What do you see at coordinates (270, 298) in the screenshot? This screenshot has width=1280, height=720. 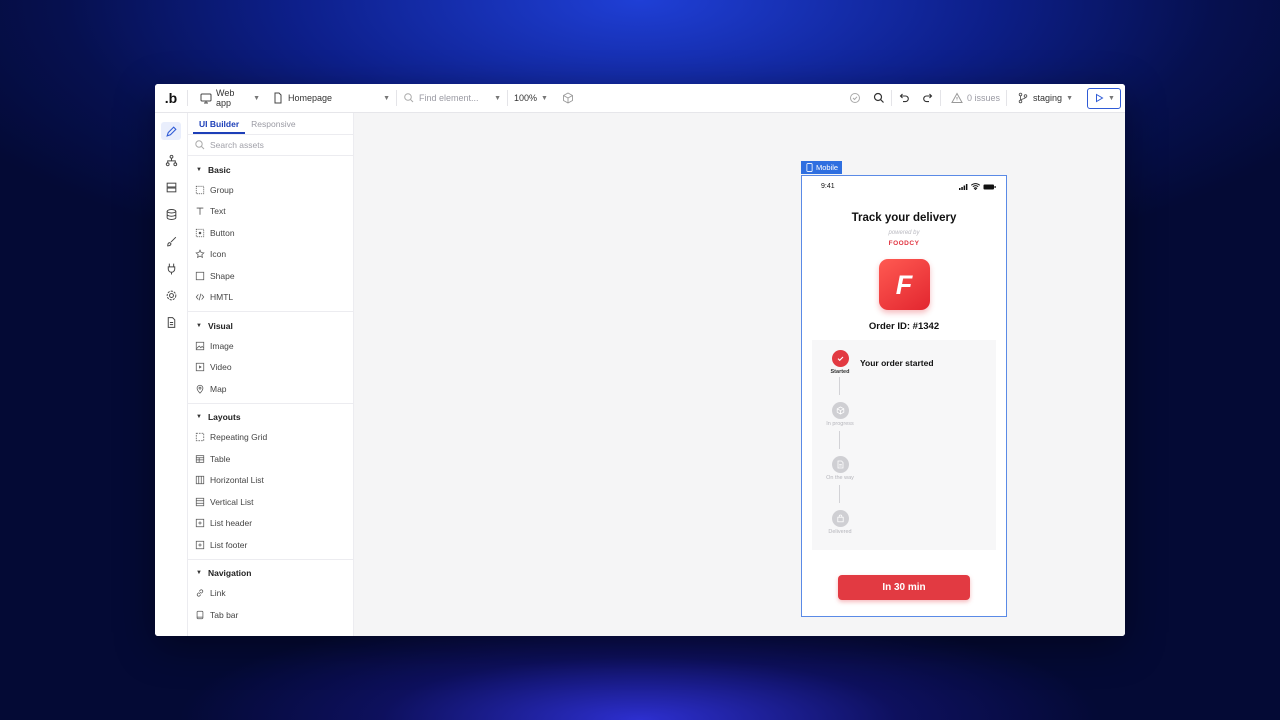 I see `asset-html: HMTL` at bounding box center [270, 298].